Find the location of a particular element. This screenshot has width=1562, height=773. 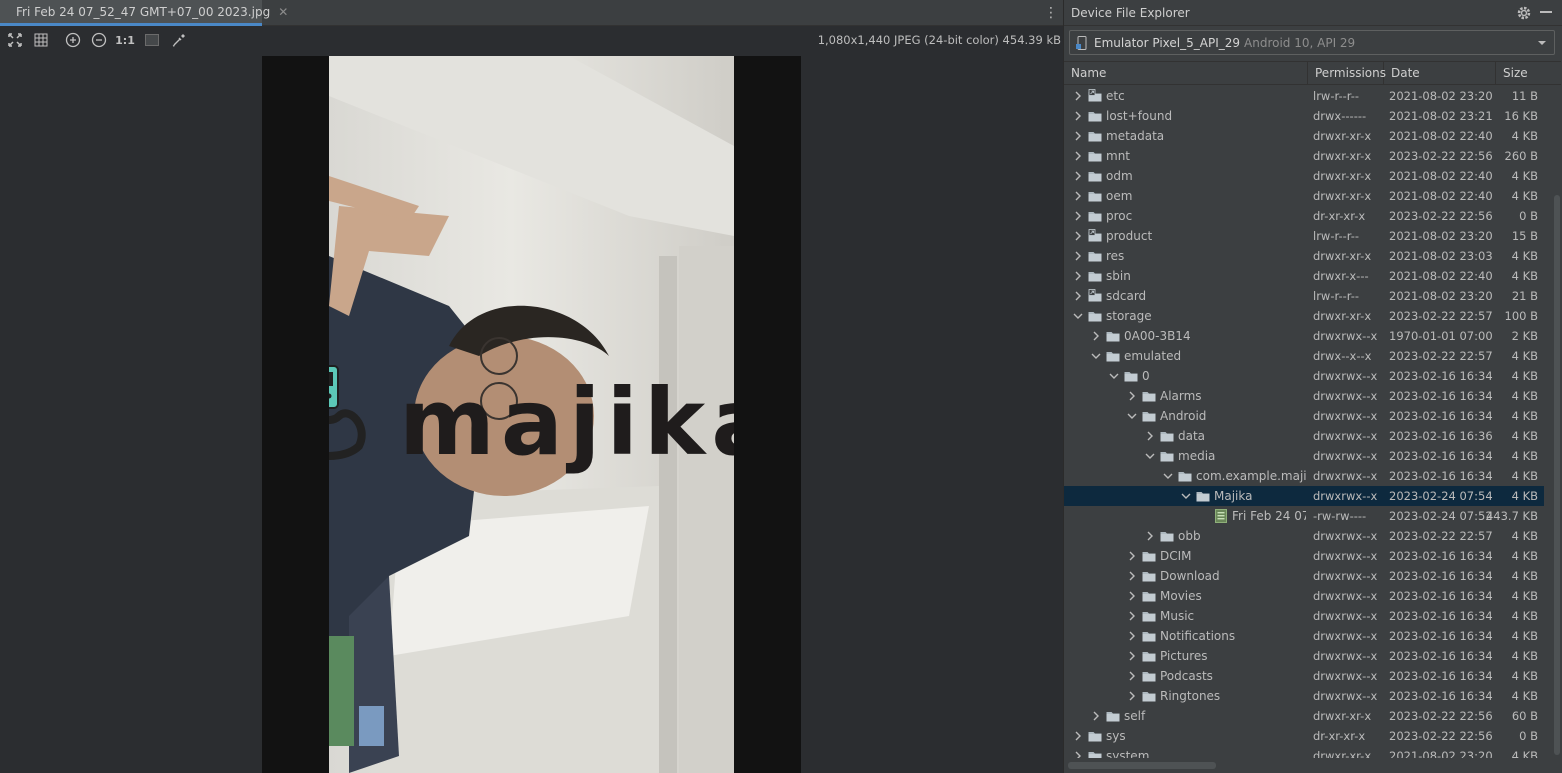

column-permissions: Permissions is located at coordinates (1347, 73).